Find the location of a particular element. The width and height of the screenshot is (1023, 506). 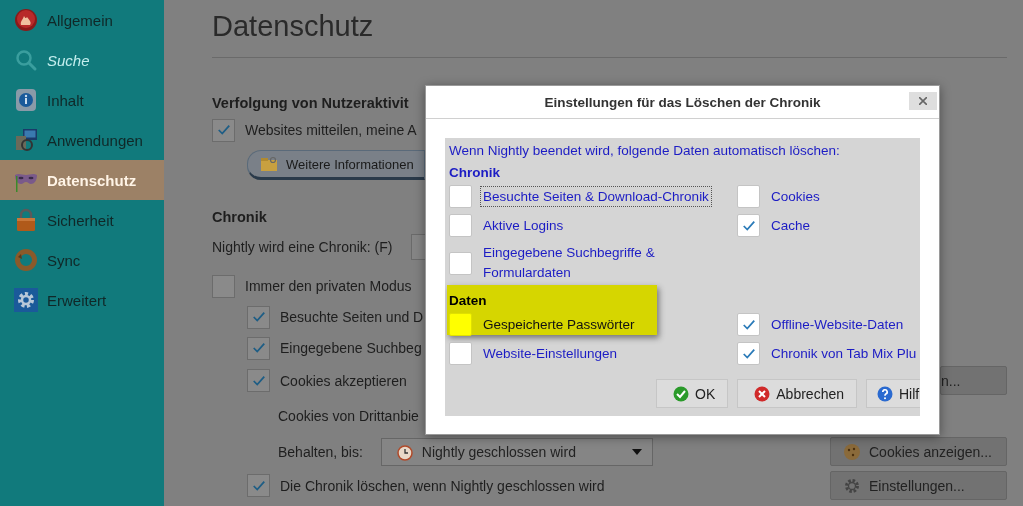

checkbox-label: Immer den privaten Modus is located at coordinates (328, 286).